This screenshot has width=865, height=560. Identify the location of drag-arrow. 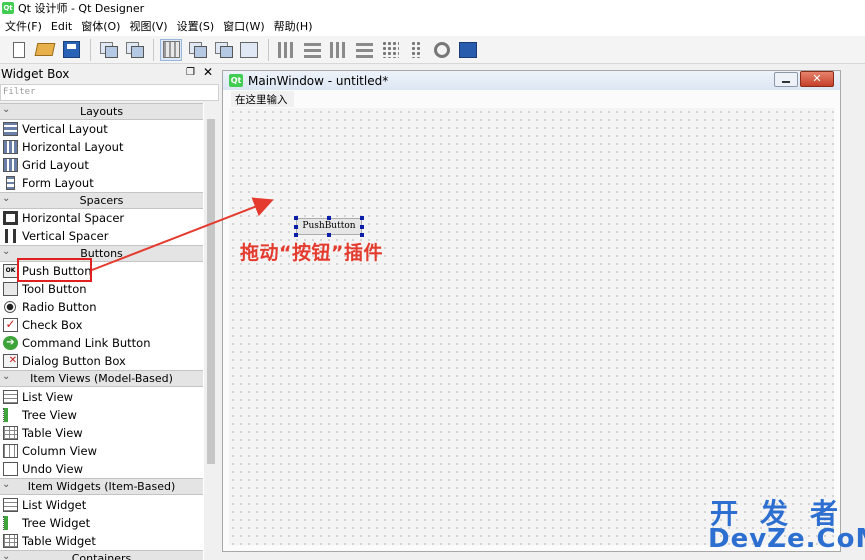
(182, 234).